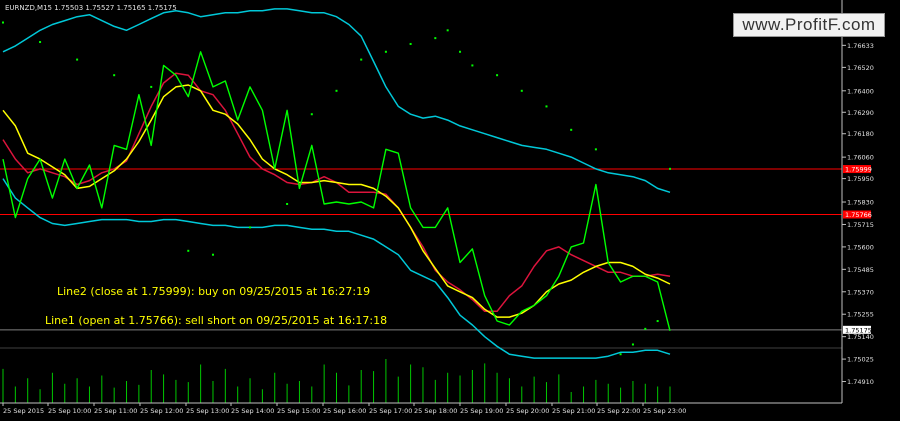 The width and height of the screenshot is (900, 421). Describe the element at coordinates (860, 91) in the screenshot. I see `y-tick-label: 1.76400` at that location.